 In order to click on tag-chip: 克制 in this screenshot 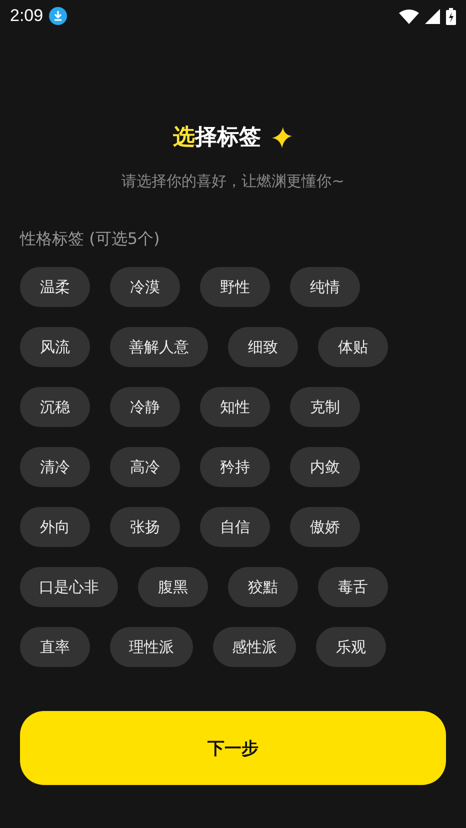, I will do `click(325, 407)`.